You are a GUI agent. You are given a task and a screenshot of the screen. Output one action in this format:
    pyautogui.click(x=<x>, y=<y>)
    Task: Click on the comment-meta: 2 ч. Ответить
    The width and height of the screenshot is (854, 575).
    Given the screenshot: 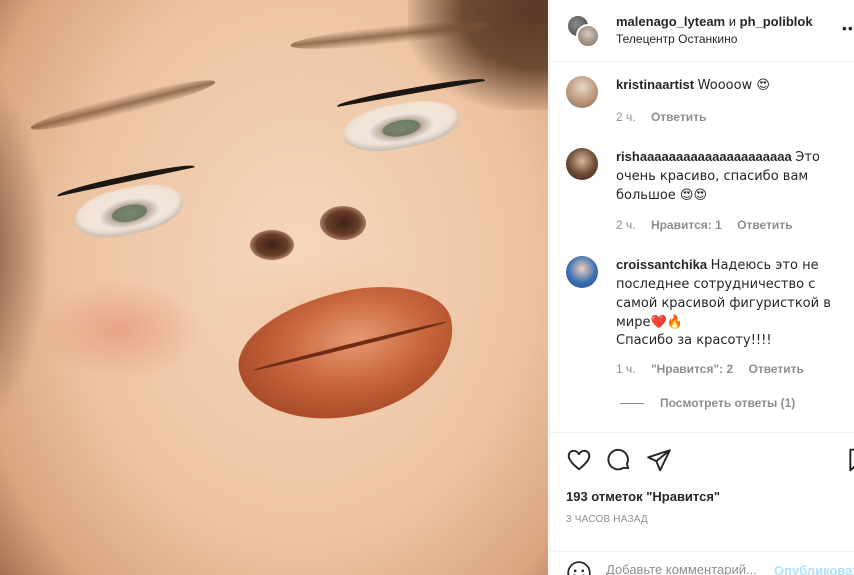 What is the action you would take?
    pyautogui.click(x=667, y=117)
    